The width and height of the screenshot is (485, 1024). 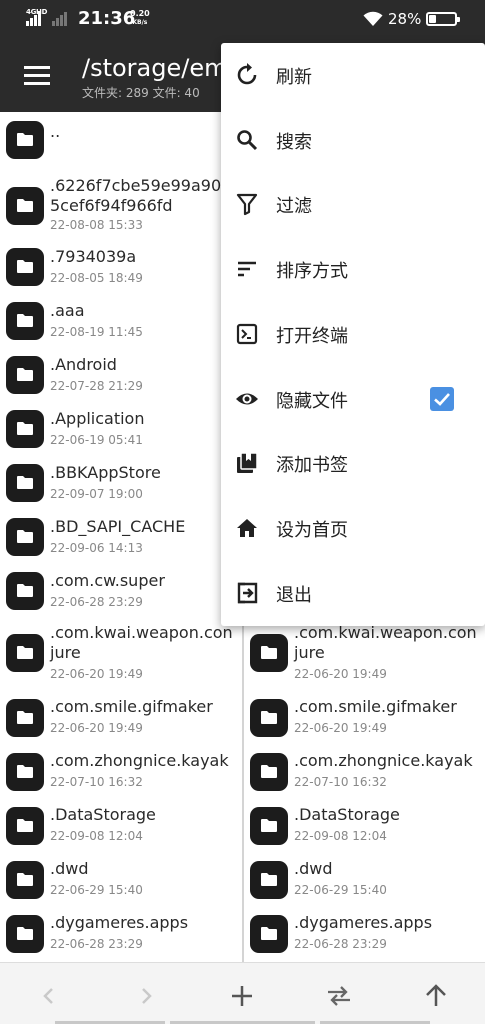 What do you see at coordinates (443, 19) in the screenshot?
I see `battery-icon` at bounding box center [443, 19].